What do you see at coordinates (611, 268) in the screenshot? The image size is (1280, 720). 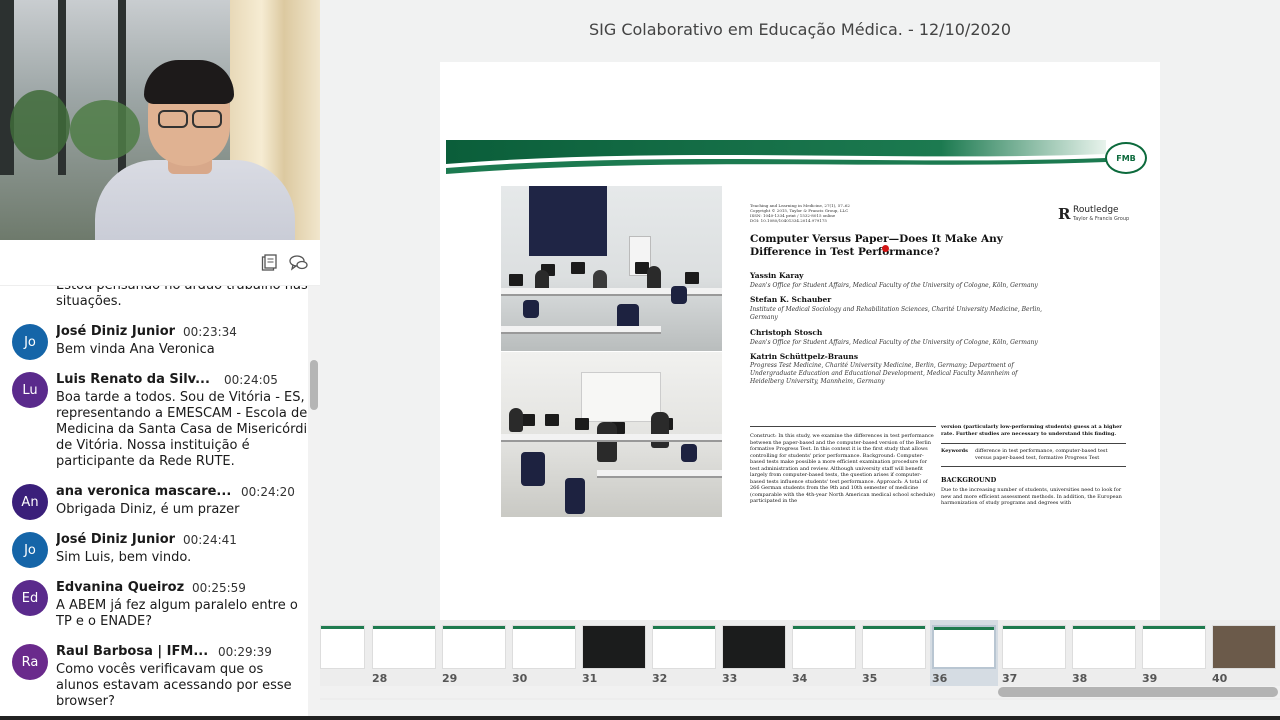 I see `classroom-photo-top` at bounding box center [611, 268].